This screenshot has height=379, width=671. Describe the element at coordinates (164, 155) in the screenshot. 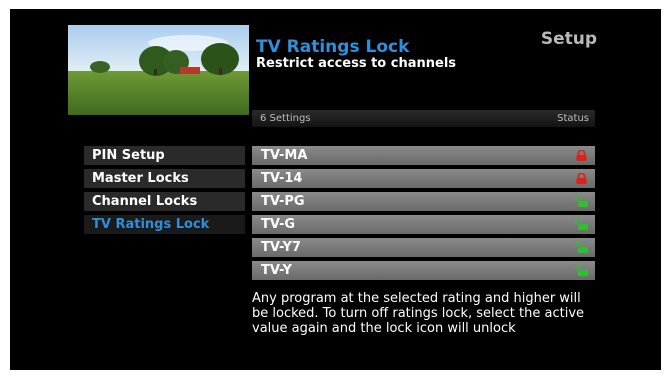

I see `menu-item-pin-setup: PIN Setup` at that location.